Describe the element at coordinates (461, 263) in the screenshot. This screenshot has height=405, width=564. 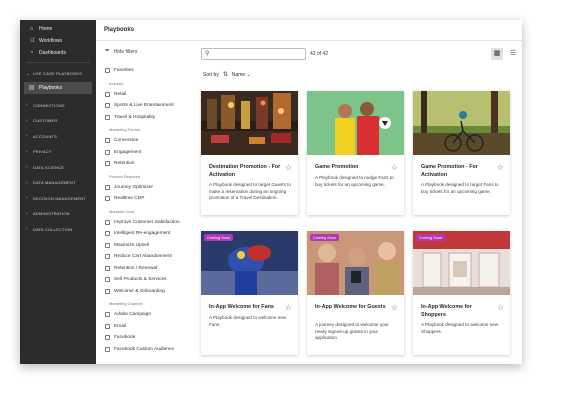
I see `card-thumbnail: Coming Soon` at that location.